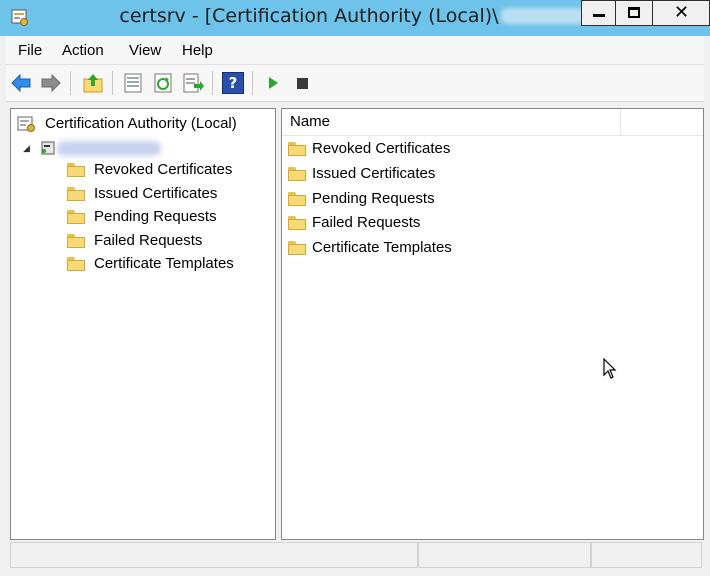 Image resolution: width=710 pixels, height=576 pixels. I want to click on maximize-icon, so click(634, 12).